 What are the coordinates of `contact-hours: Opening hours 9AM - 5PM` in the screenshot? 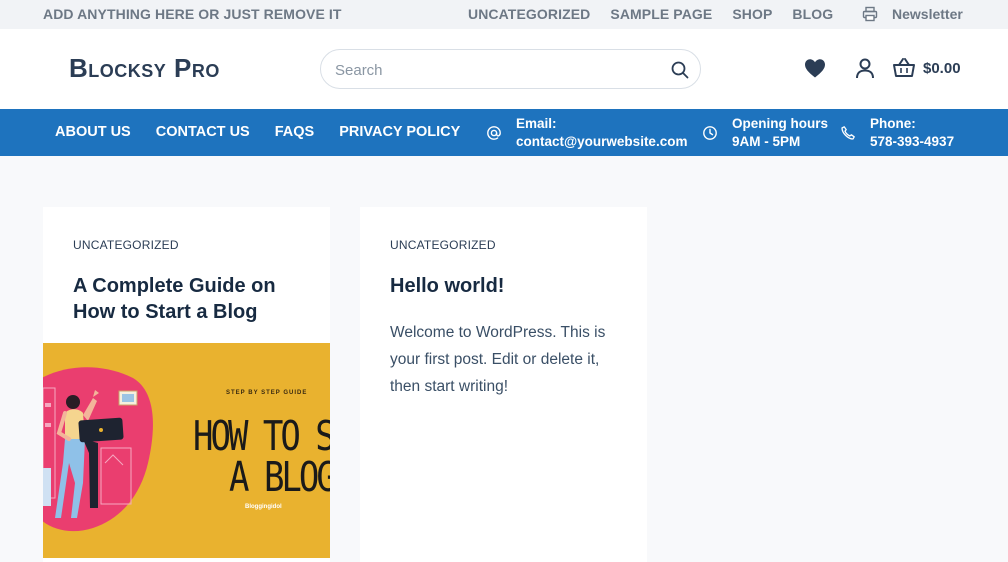 It's located at (765, 133).